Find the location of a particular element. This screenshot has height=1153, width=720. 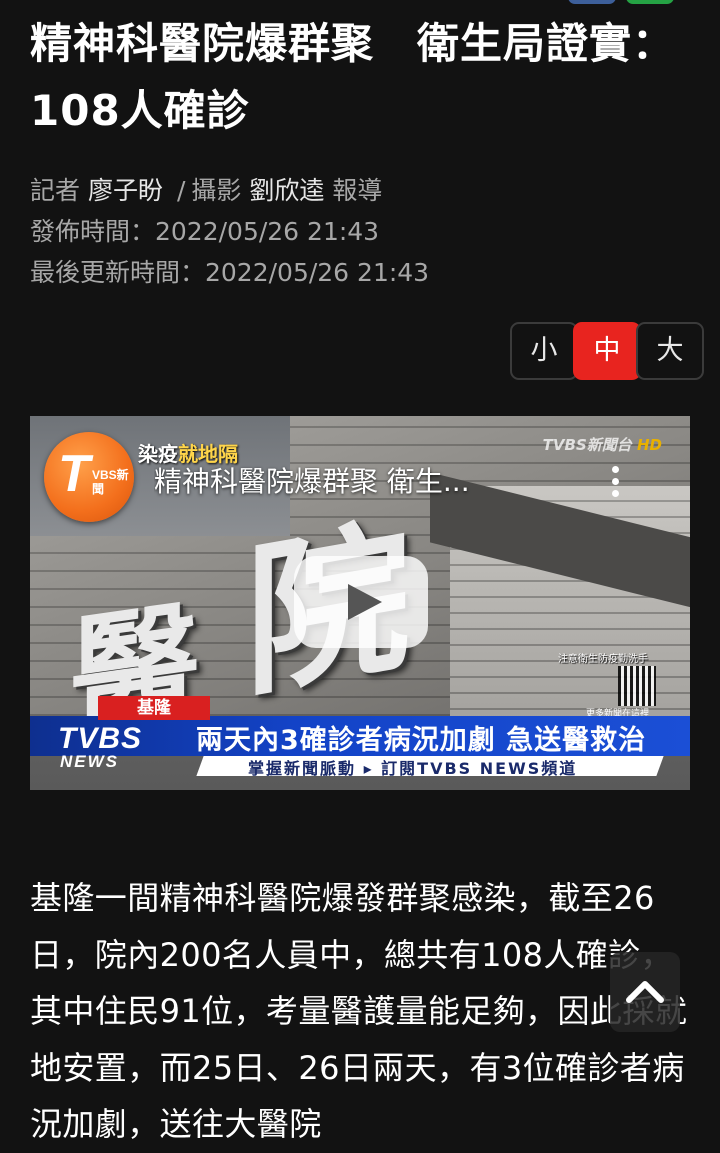

byline-suffix: 報導 is located at coordinates (357, 190).